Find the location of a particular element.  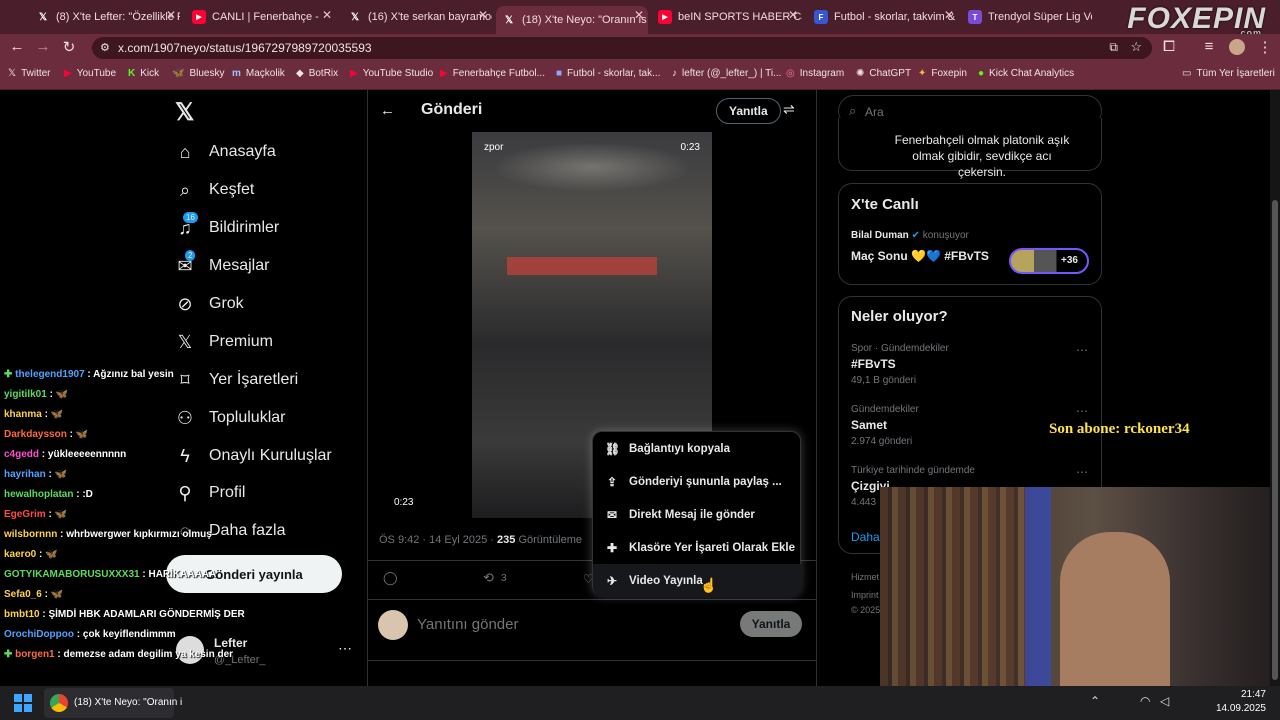

show-more-link: Daha is located at coordinates (865, 537).